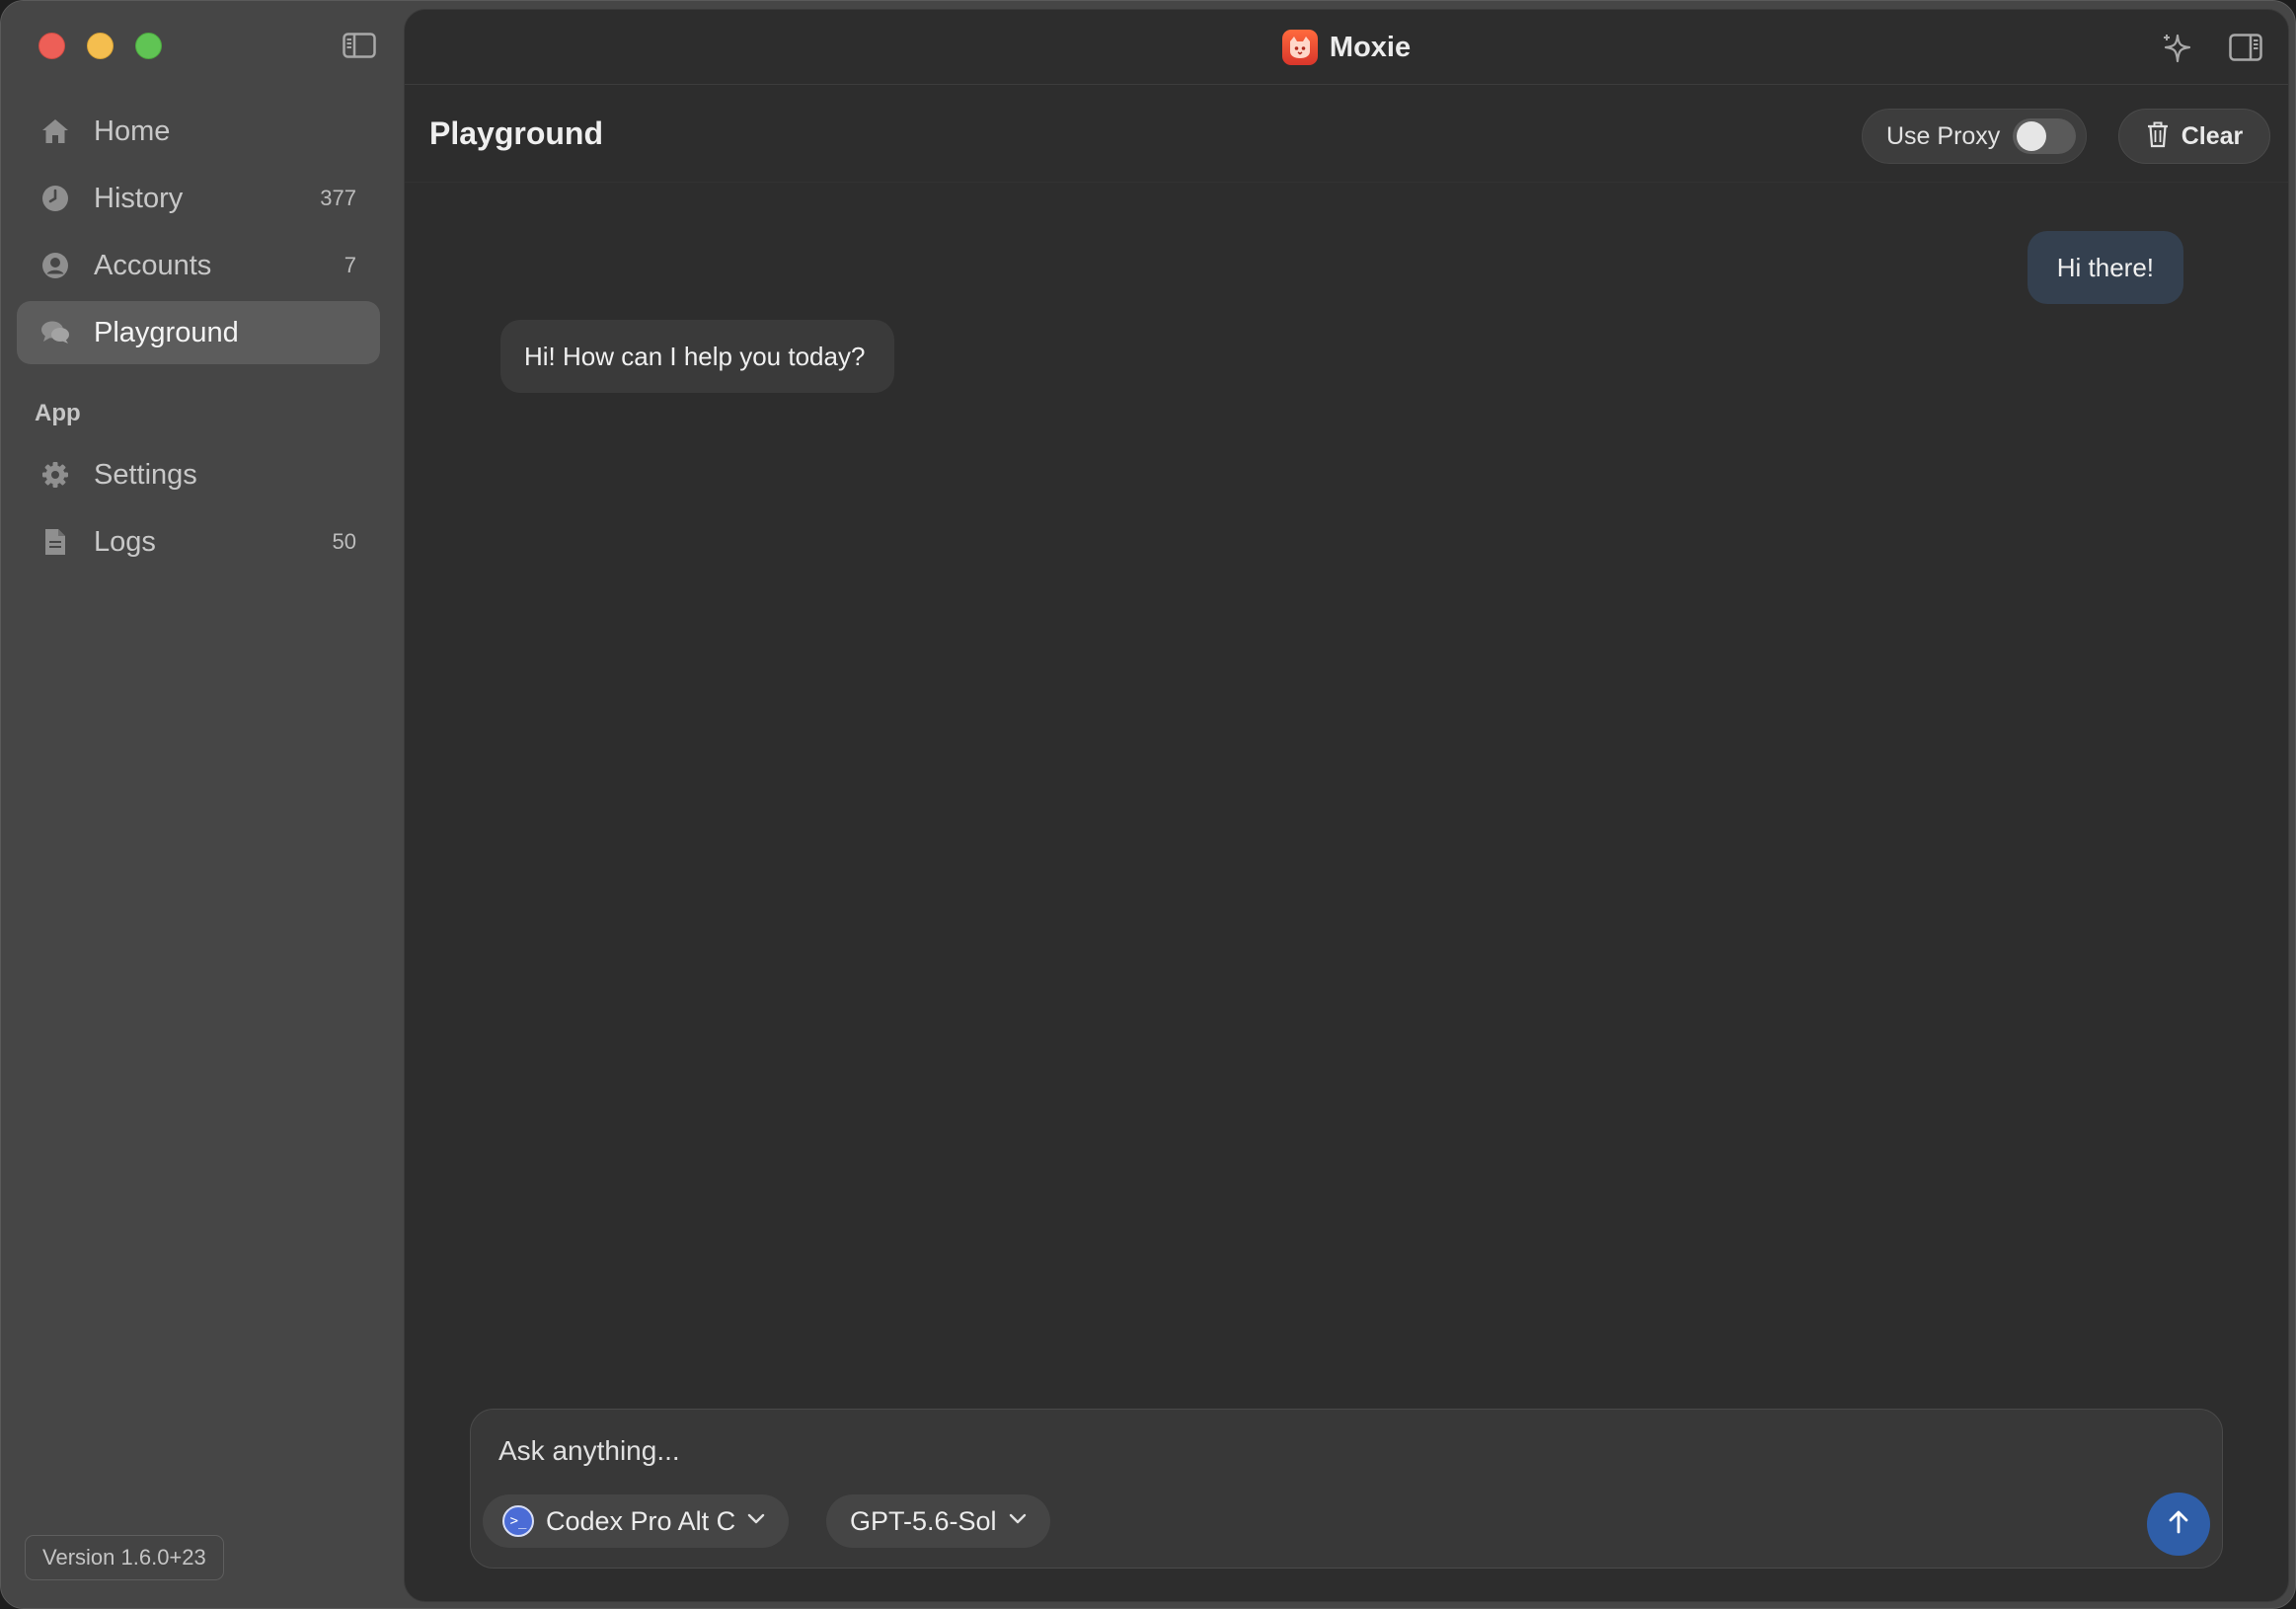 The width and height of the screenshot is (2296, 1609). I want to click on page-title: Playground, so click(516, 133).